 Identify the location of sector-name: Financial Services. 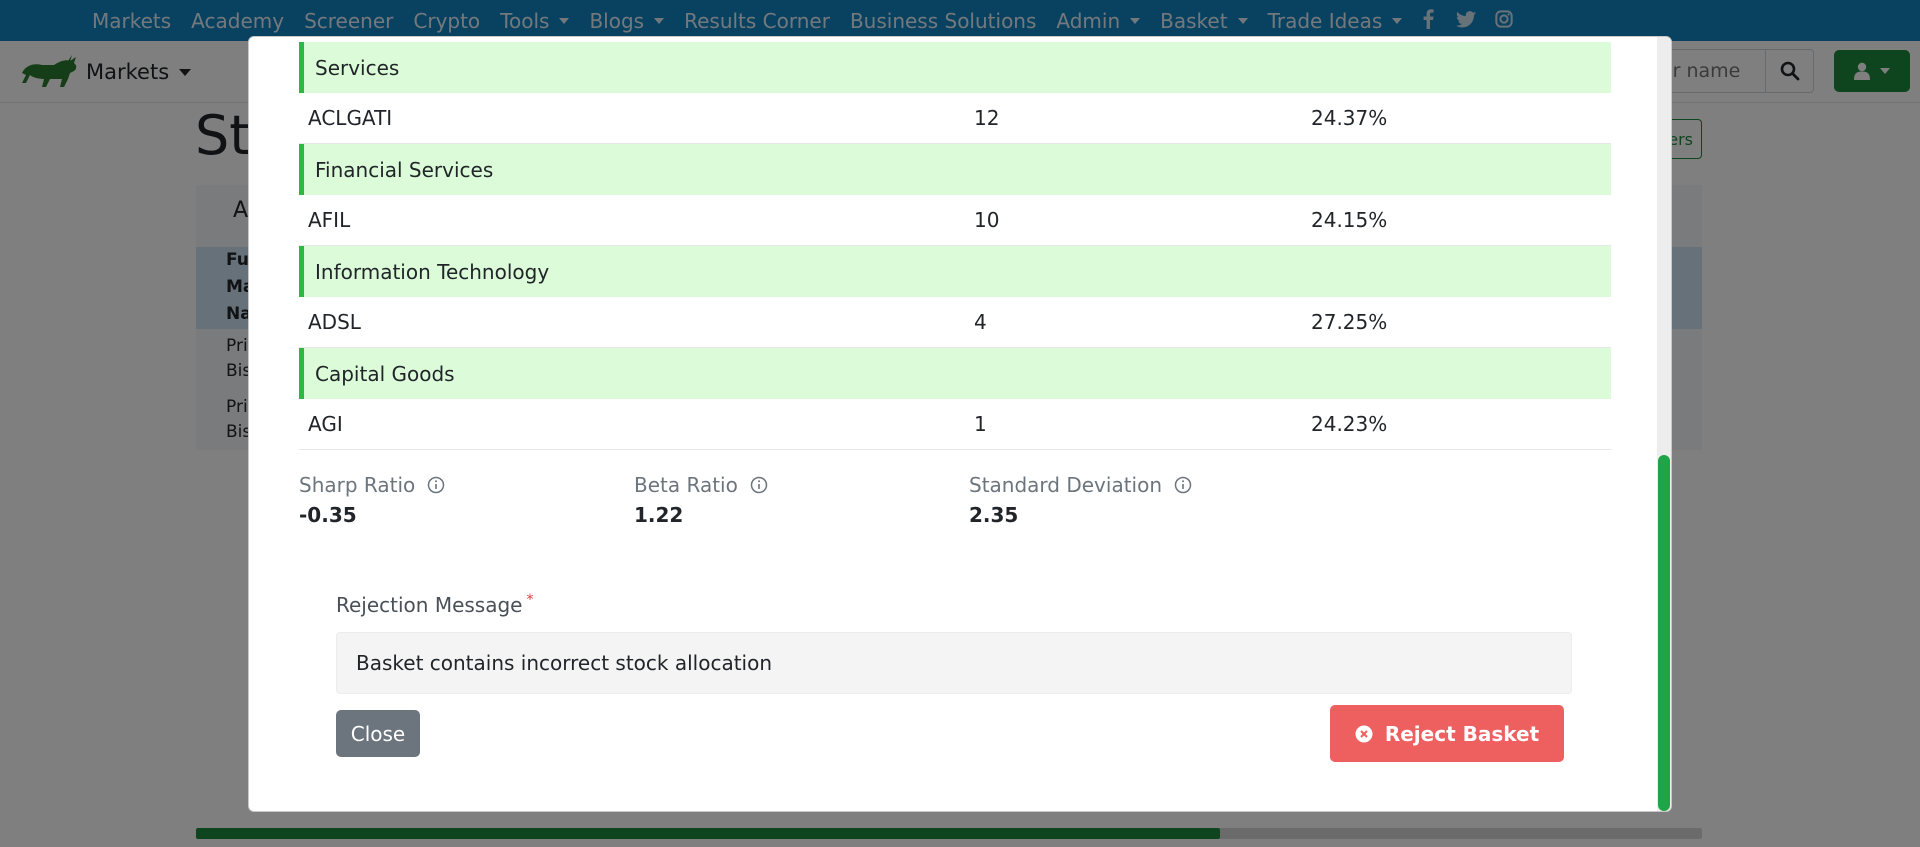
(404, 169).